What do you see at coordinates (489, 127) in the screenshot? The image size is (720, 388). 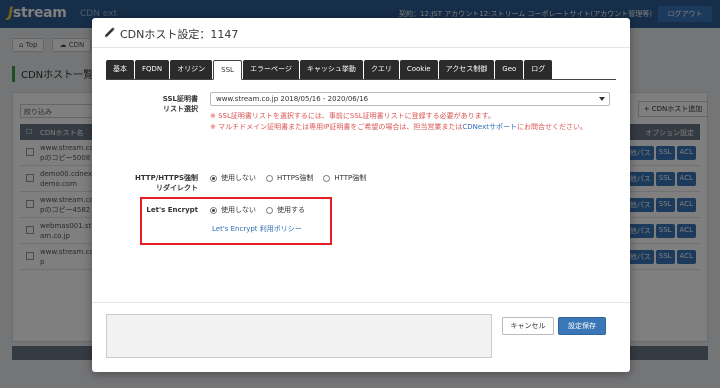 I see `cdnext-support-link: CDNextサポート` at bounding box center [489, 127].